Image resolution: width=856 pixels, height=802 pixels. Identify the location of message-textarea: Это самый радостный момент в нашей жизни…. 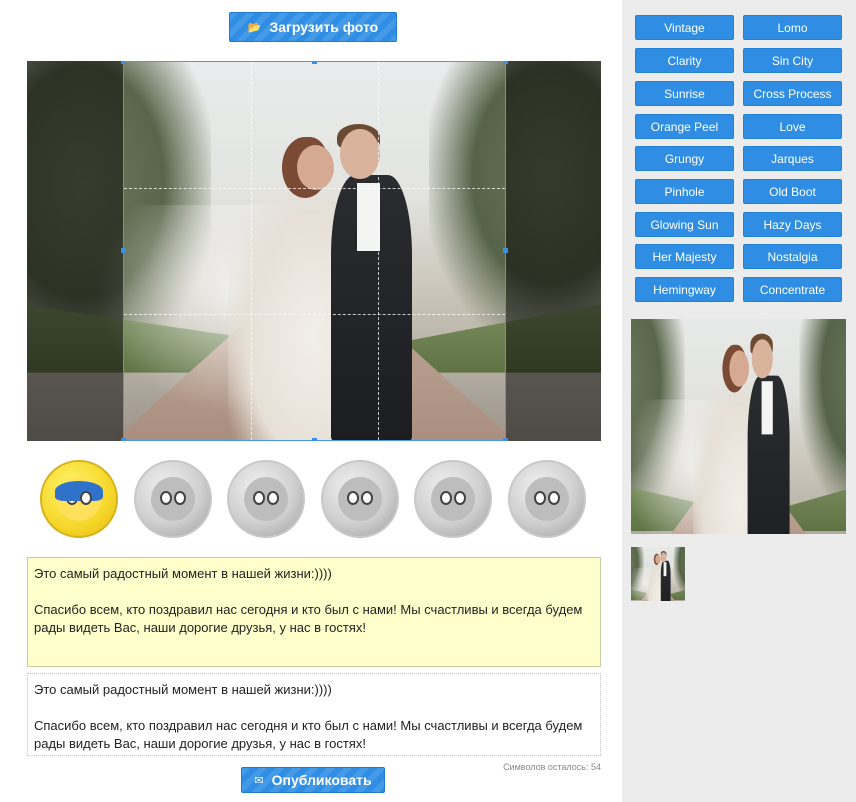
(314, 612).